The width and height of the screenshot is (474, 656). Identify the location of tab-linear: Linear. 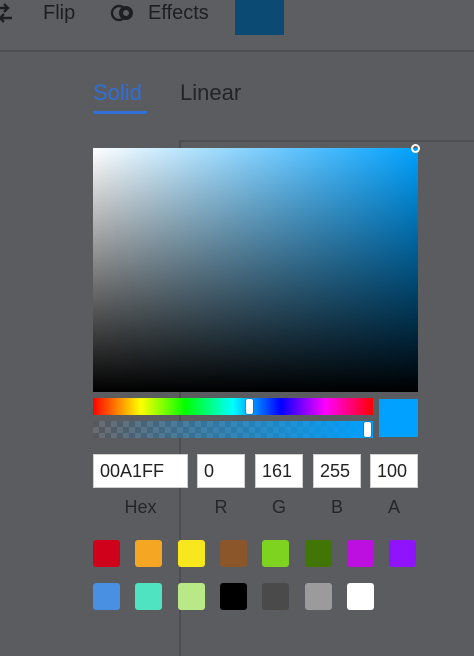
(210, 93).